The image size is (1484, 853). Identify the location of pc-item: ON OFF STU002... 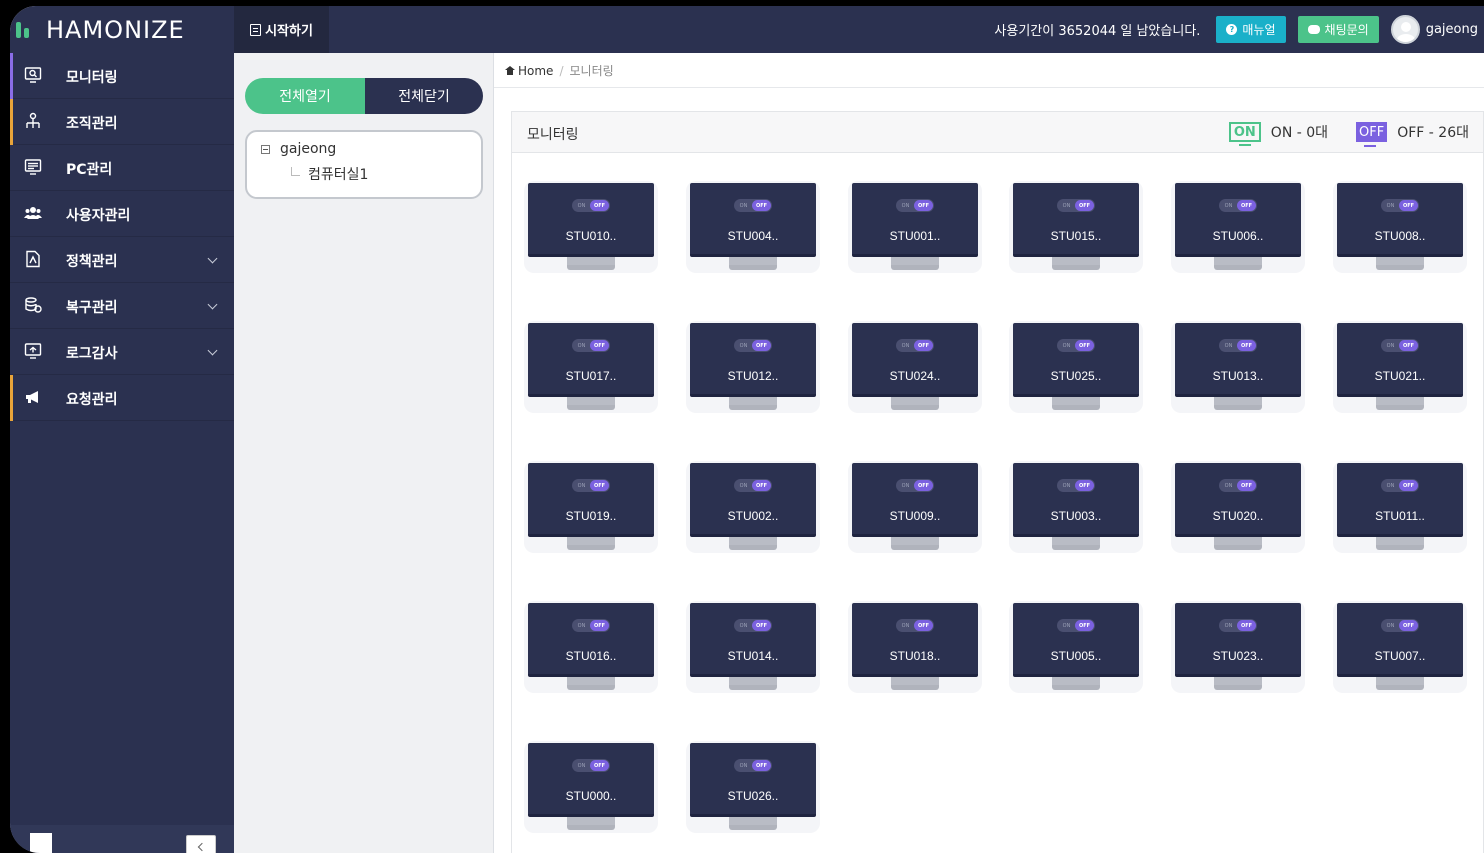
(753, 507).